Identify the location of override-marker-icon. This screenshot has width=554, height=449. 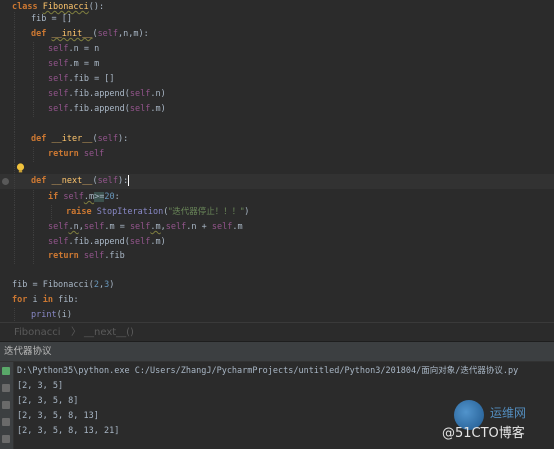
(5, 181).